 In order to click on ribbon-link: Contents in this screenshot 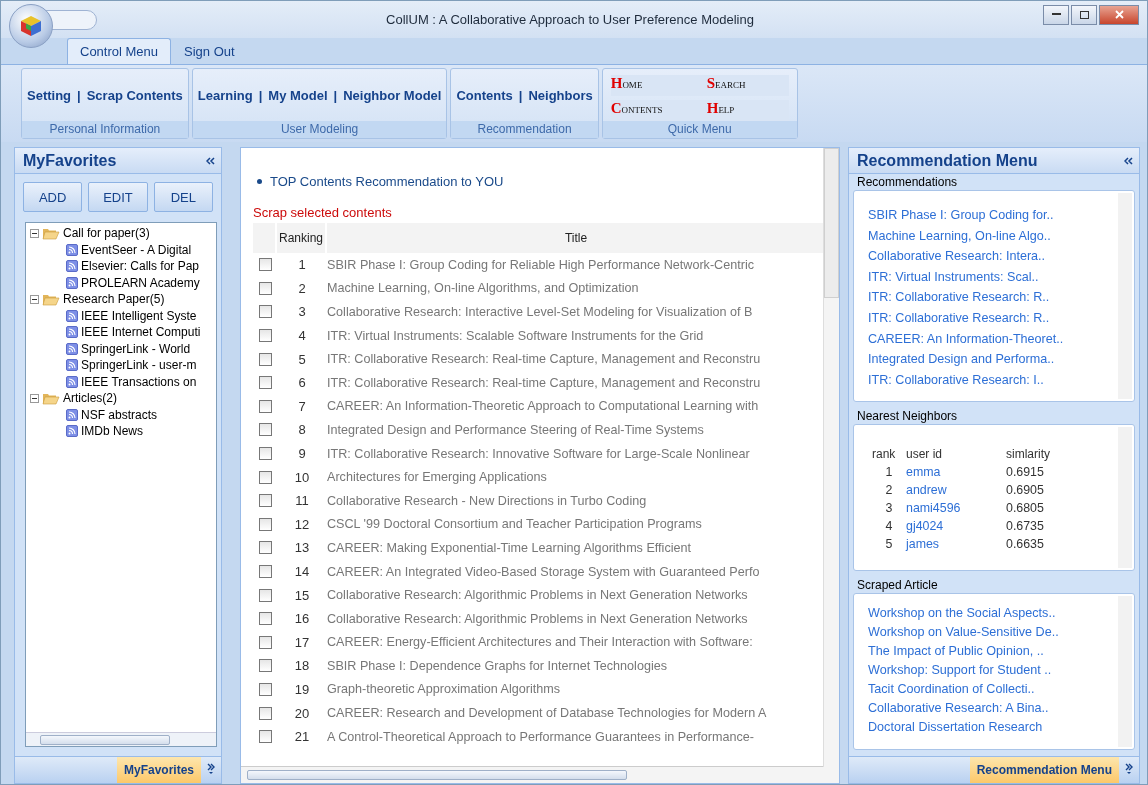, I will do `click(484, 95)`.